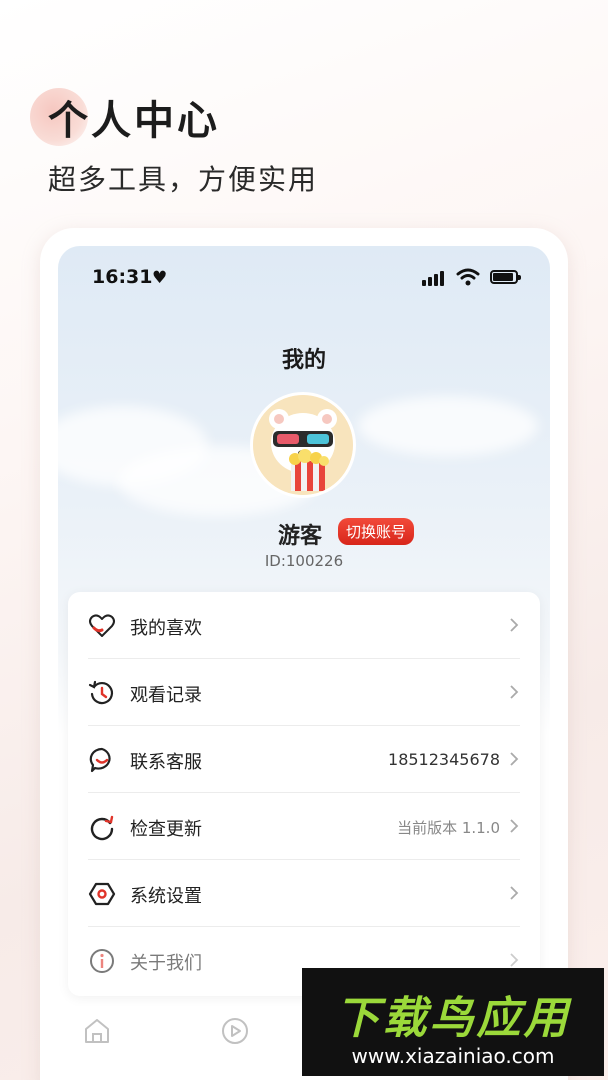  I want to click on home-icon, so click(97, 1031).